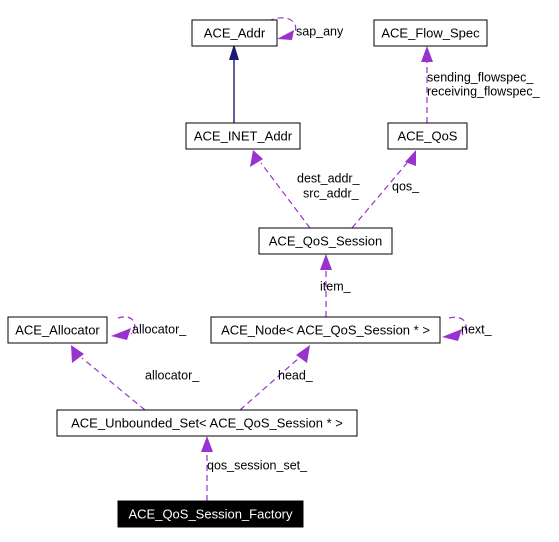 Image resolution: width=559 pixels, height=542 pixels. I want to click on class-node-ace-qos-session-factory: ACE_QoS_Session_Factory, so click(210, 514).